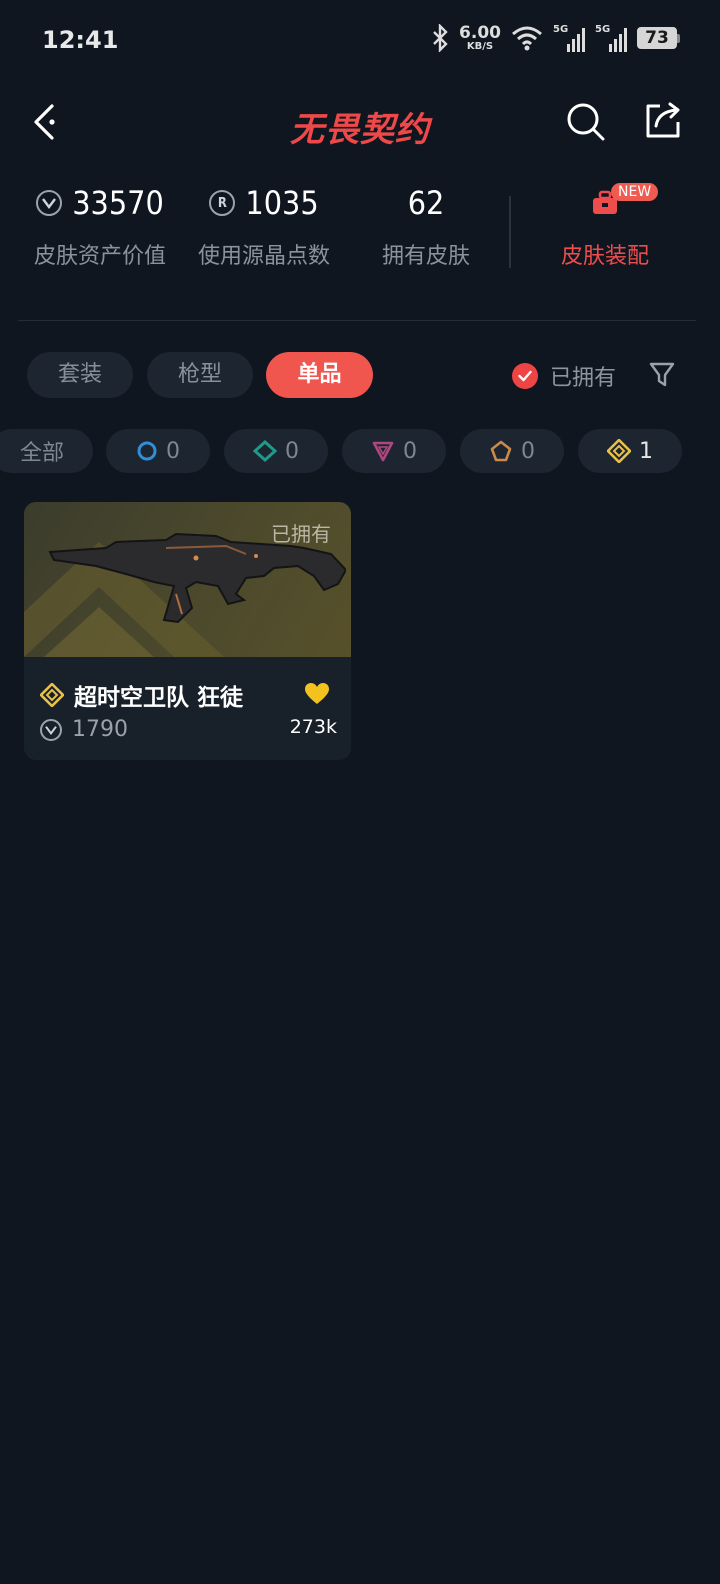  I want to click on tab-single-items: 单品, so click(319, 375).